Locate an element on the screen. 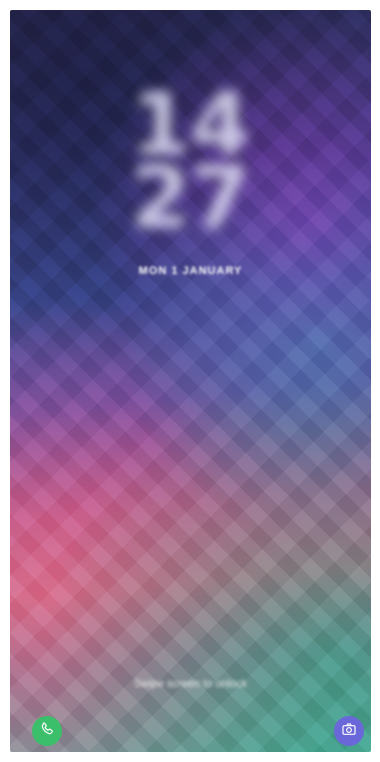 The height and width of the screenshot is (762, 380). camera-icon is located at coordinates (349, 731).